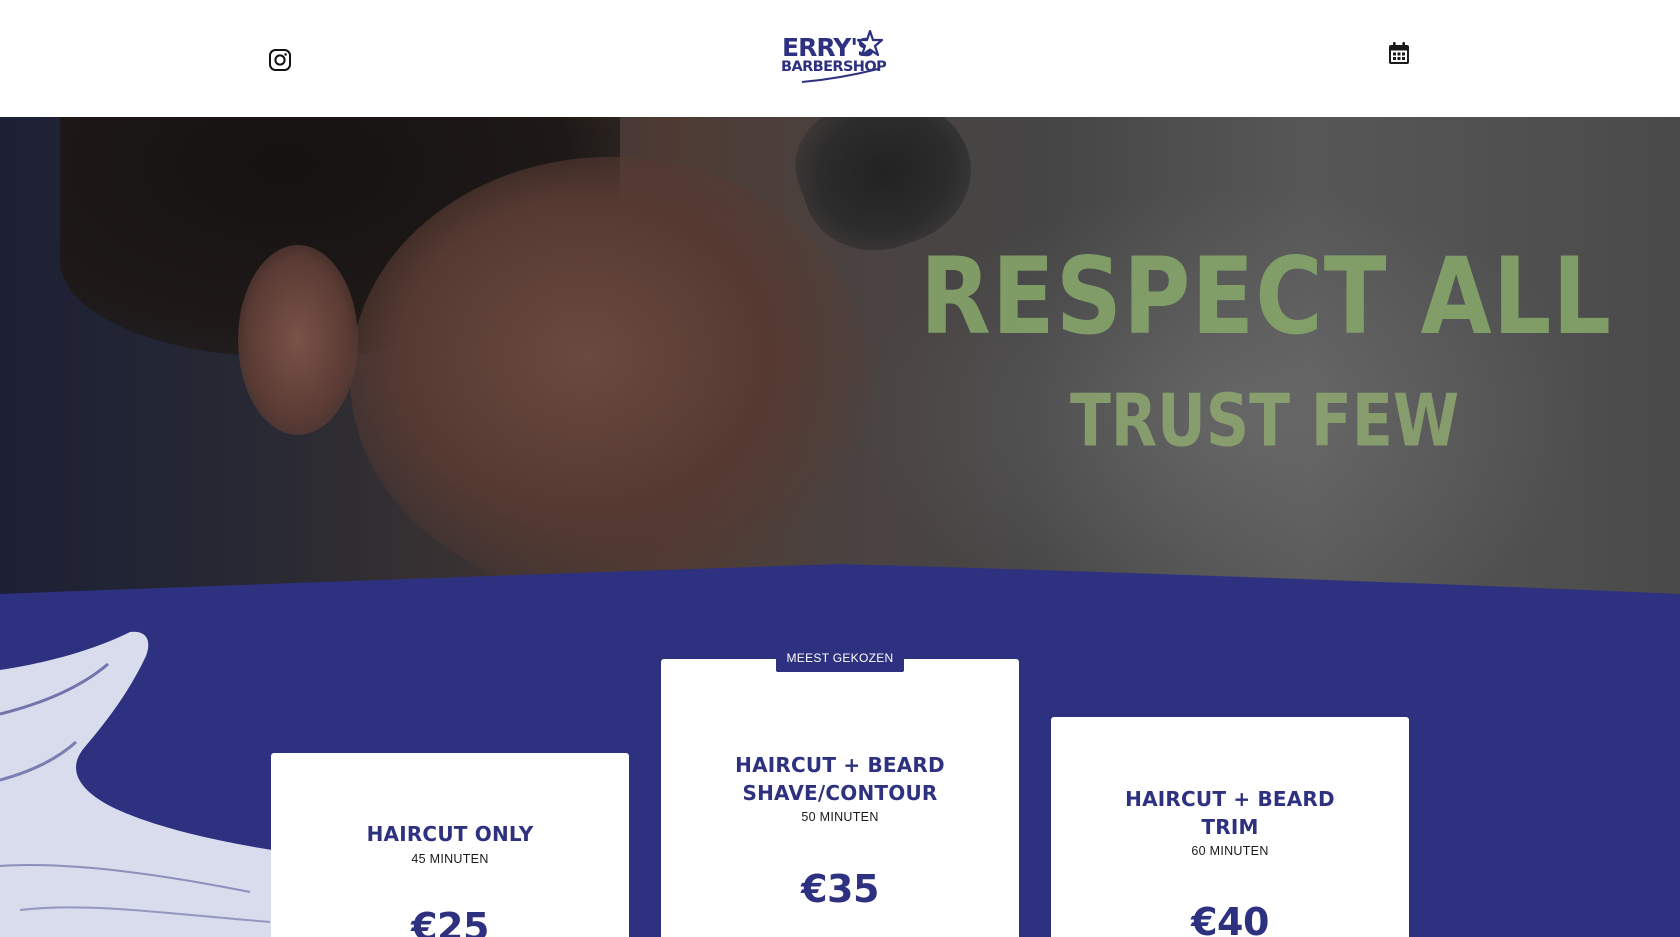  Describe the element at coordinates (136, 784) in the screenshot. I see `brush-stroke-decoration` at that location.